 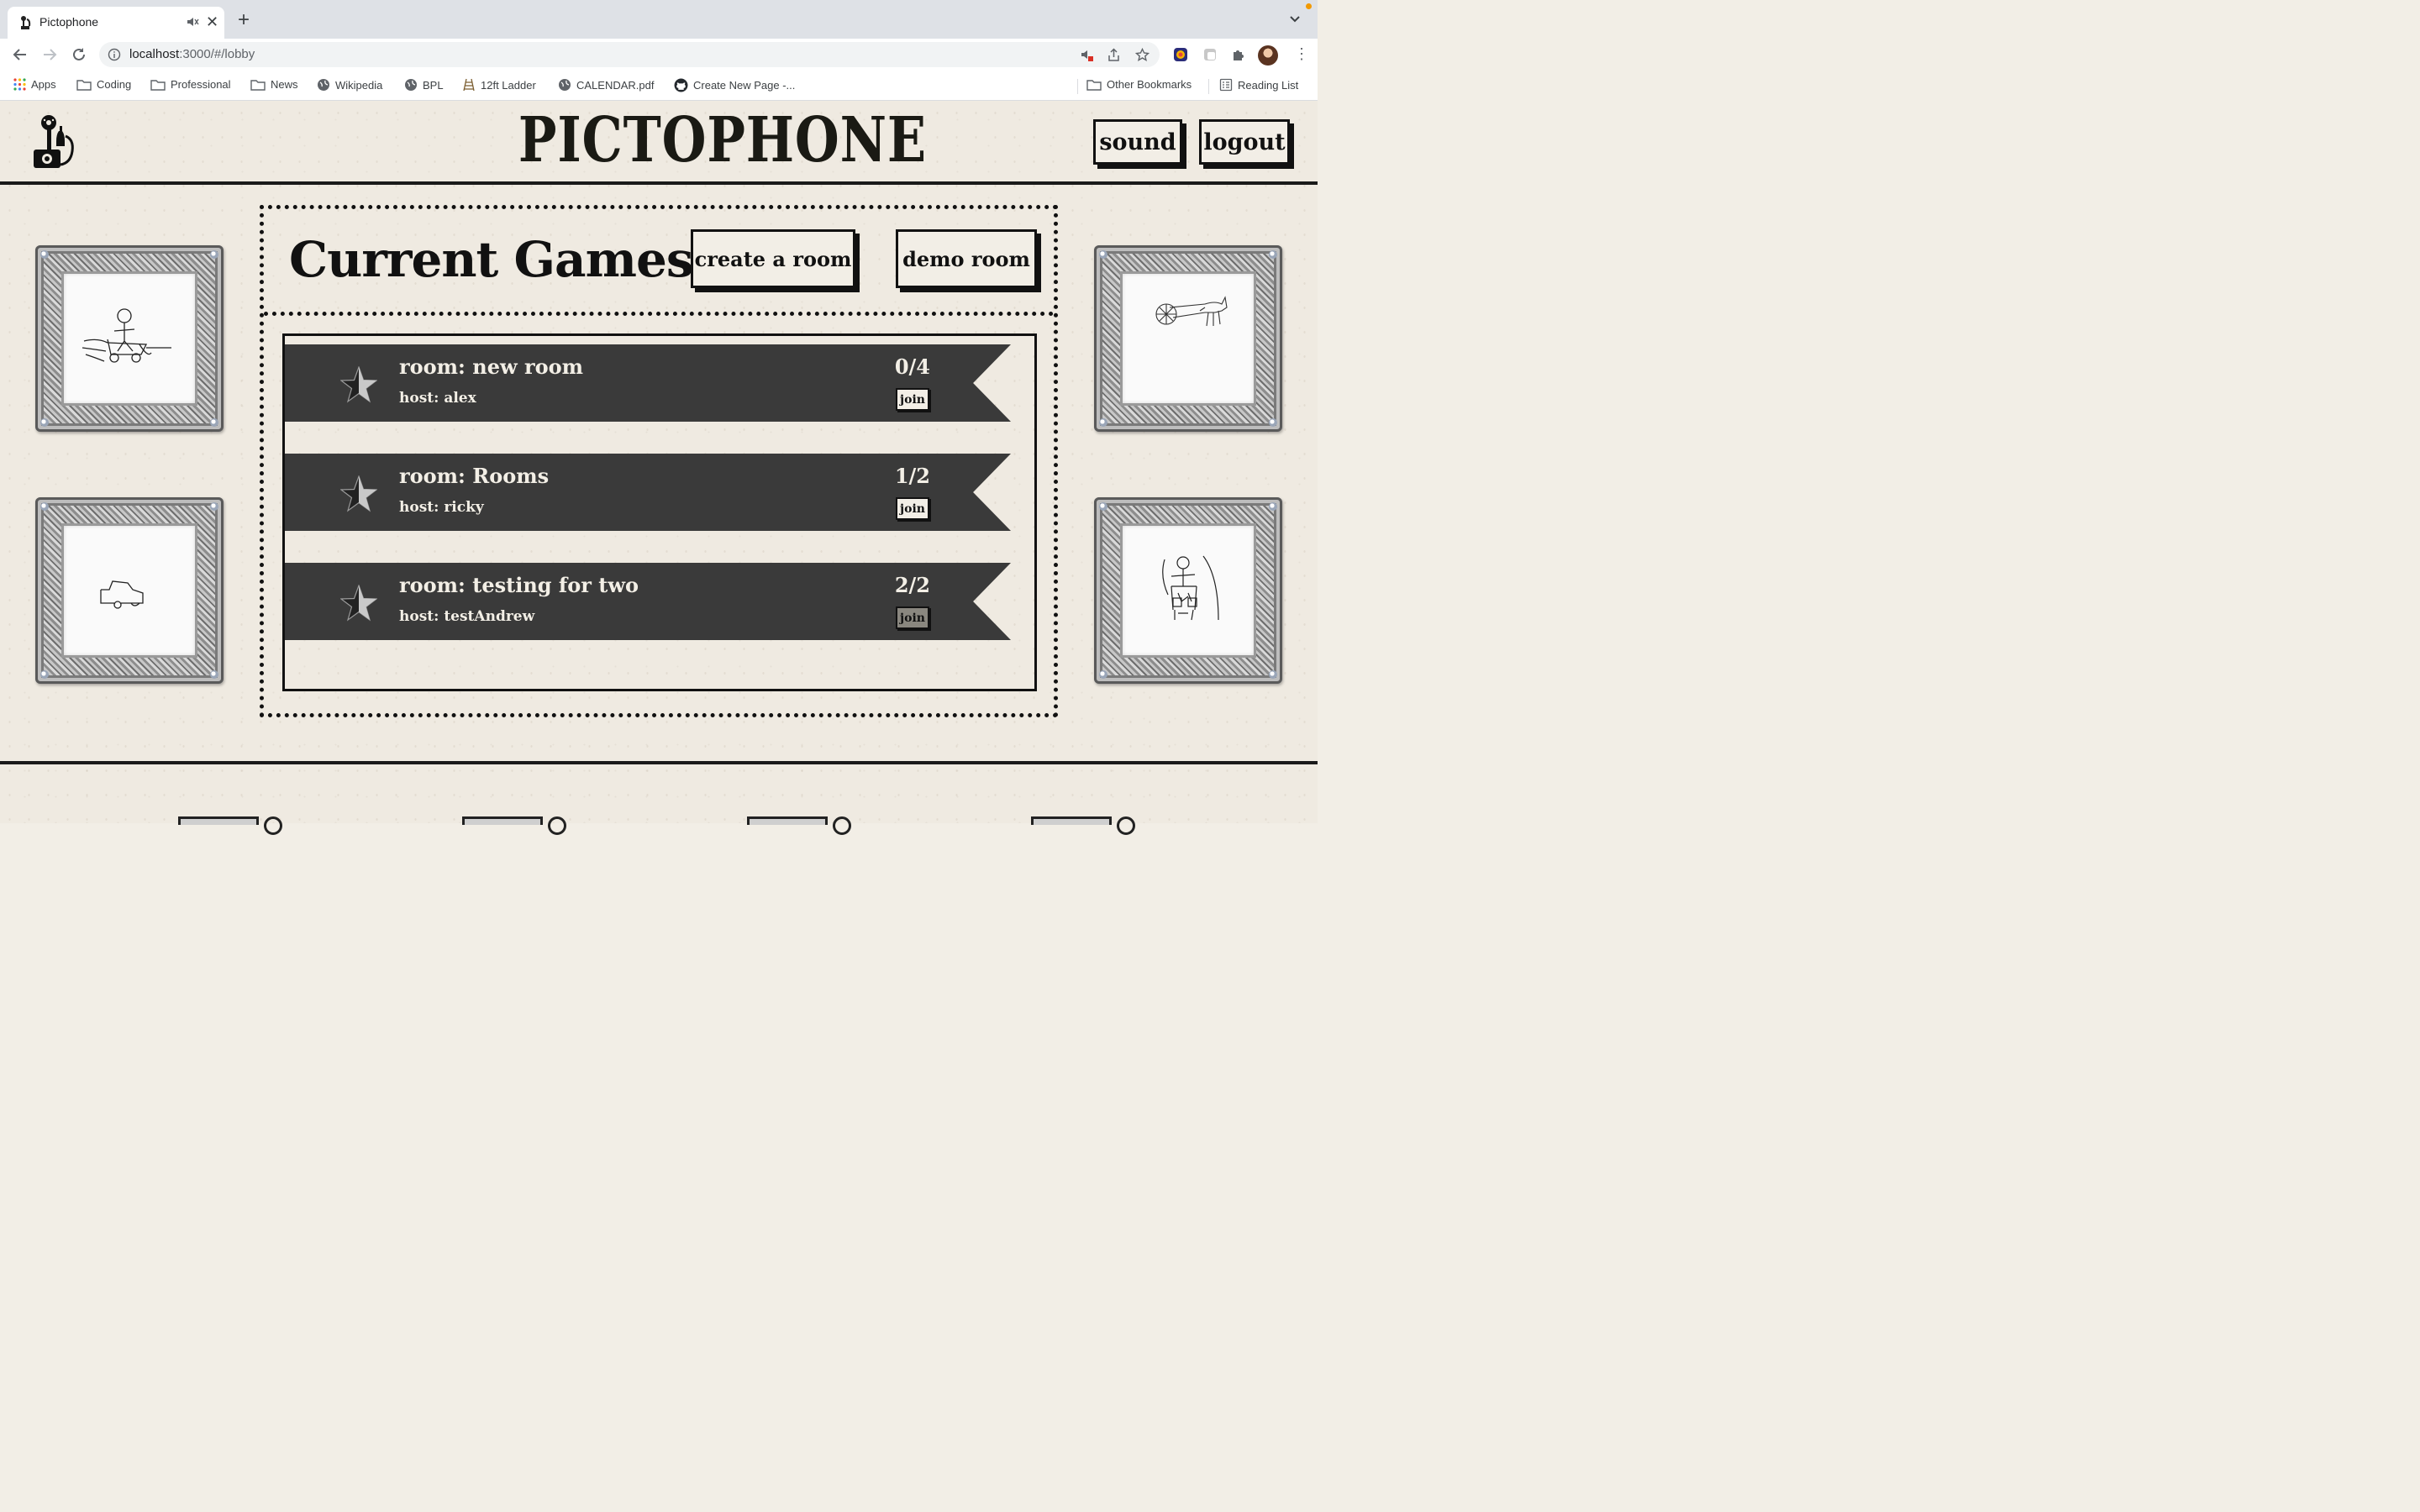 What do you see at coordinates (912, 366) in the screenshot?
I see `player-count: 0/4` at bounding box center [912, 366].